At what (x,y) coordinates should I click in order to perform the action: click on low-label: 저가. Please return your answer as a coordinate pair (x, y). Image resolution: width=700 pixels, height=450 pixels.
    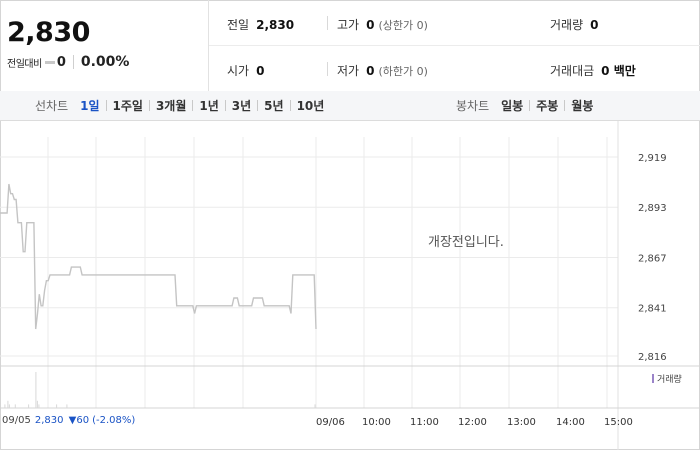
    Looking at the image, I should click on (348, 71).